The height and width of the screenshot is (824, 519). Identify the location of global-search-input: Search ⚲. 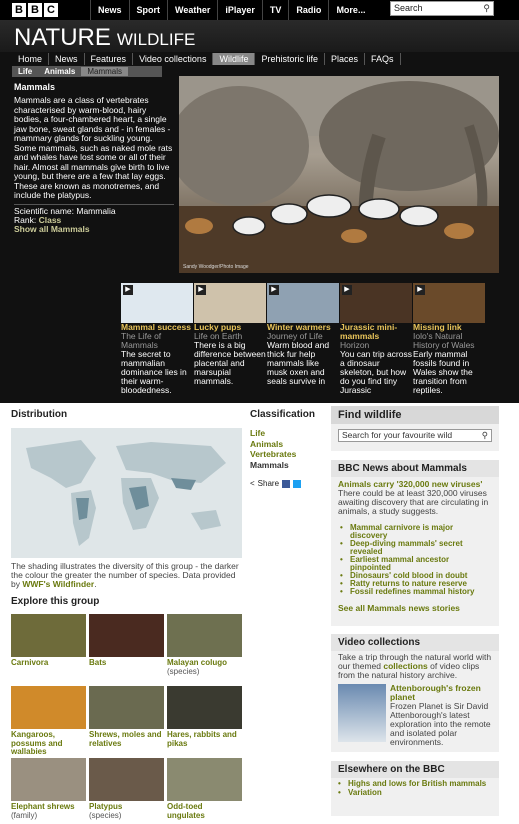
(442, 8).